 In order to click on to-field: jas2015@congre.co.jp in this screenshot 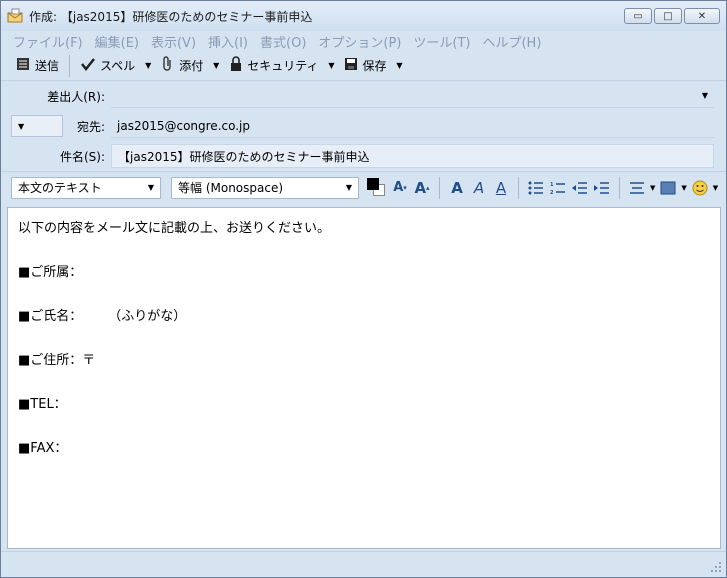, I will do `click(412, 126)`.